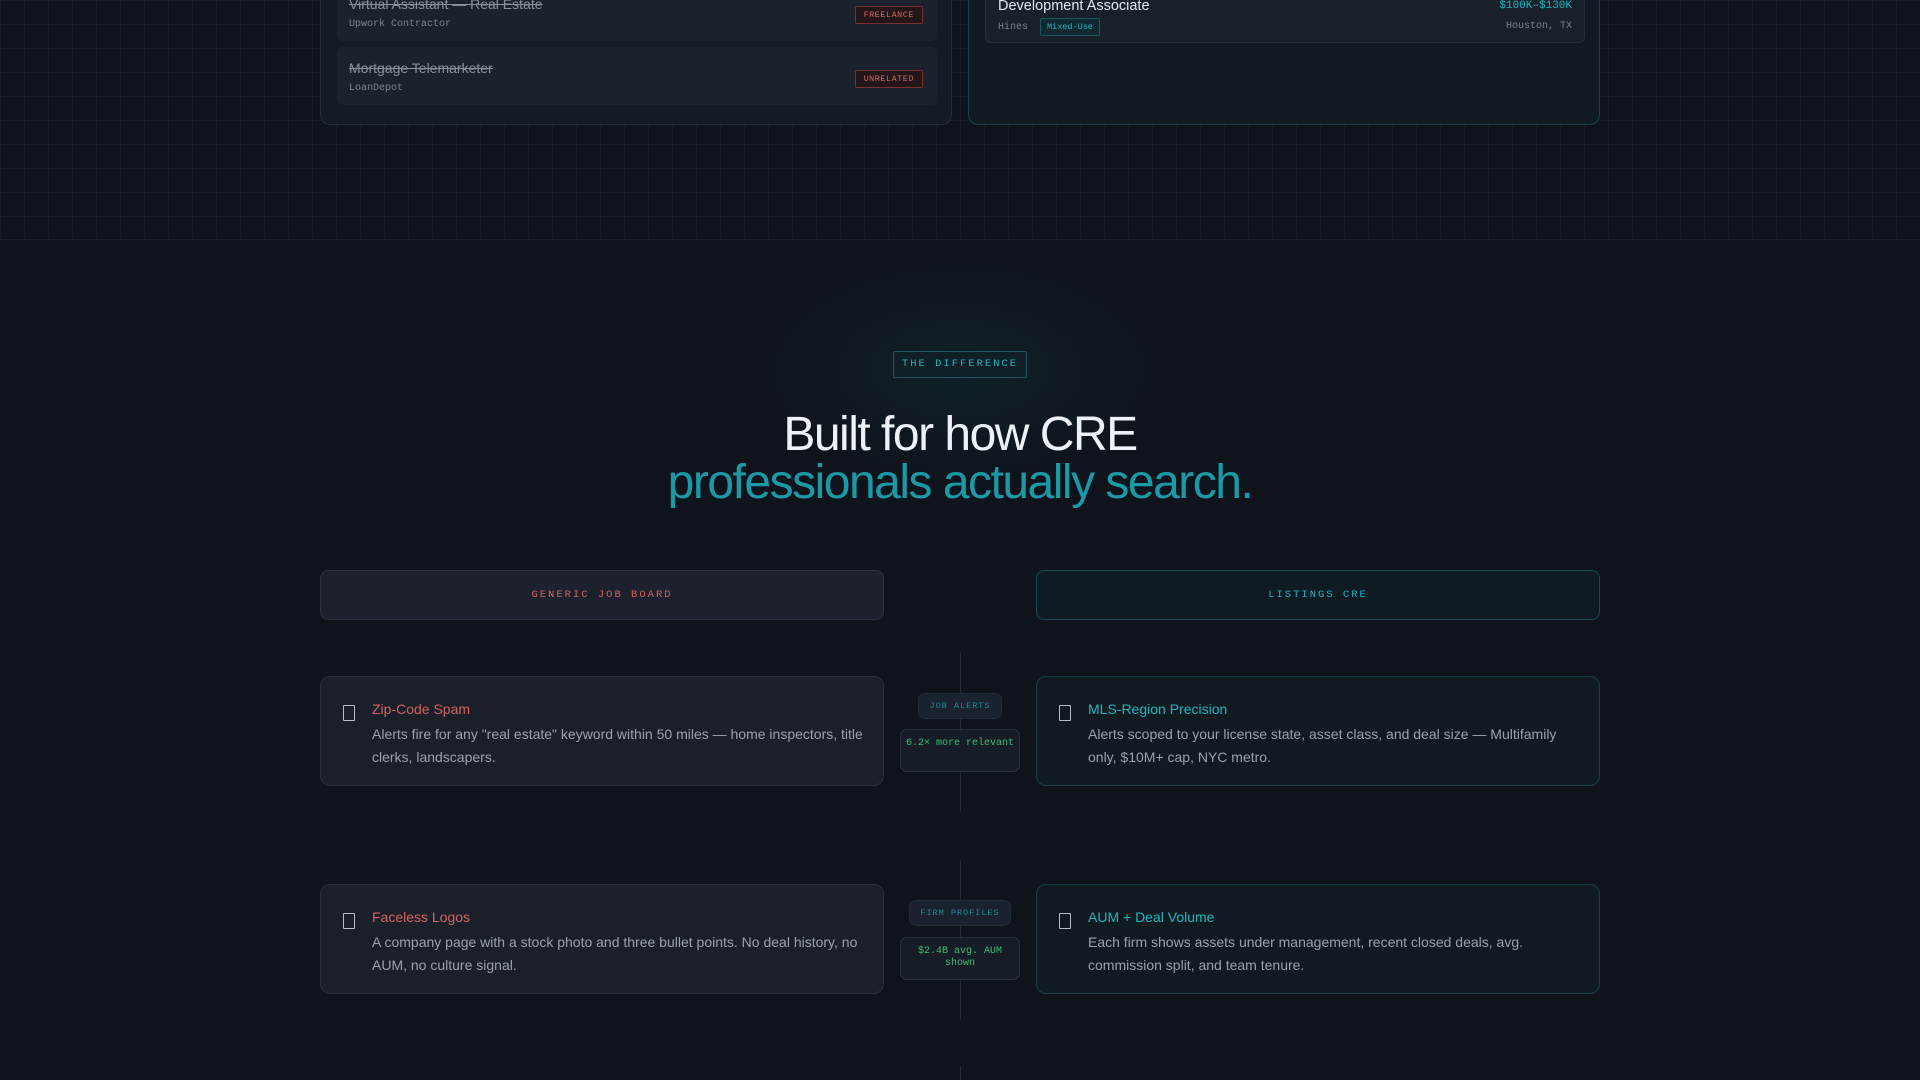 The width and height of the screenshot is (1920, 1080). I want to click on card-title: MLS-Region Precision, so click(1158, 709).